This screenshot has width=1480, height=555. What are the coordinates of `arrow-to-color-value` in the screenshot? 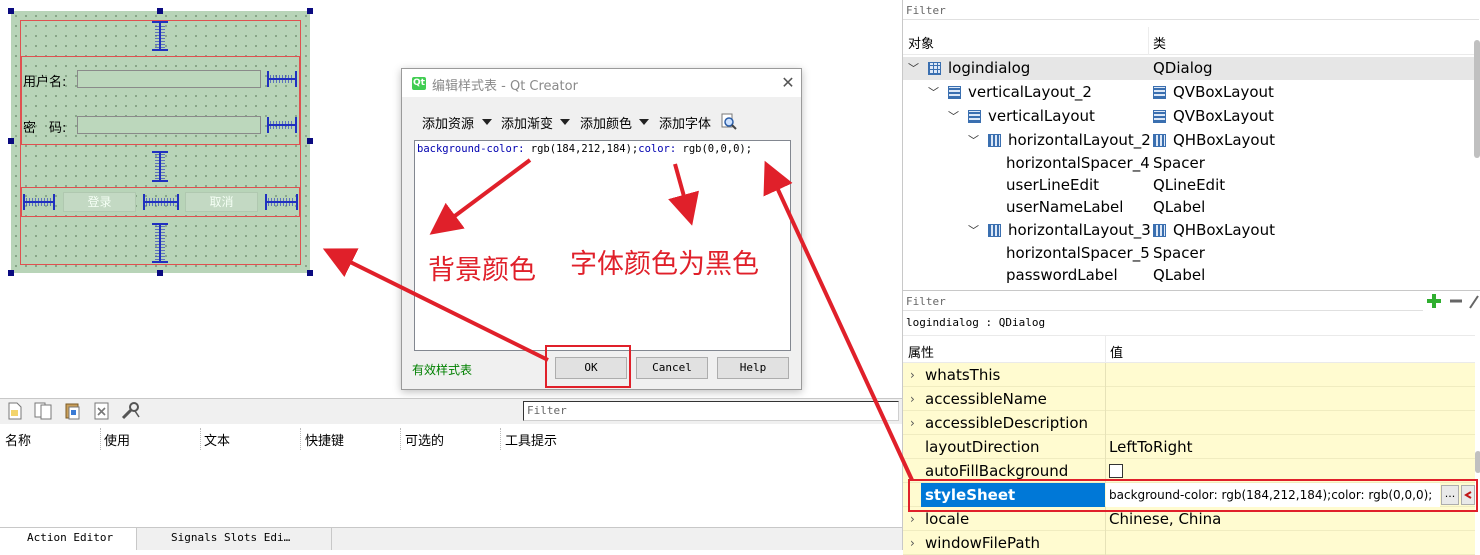 It's located at (683, 194).